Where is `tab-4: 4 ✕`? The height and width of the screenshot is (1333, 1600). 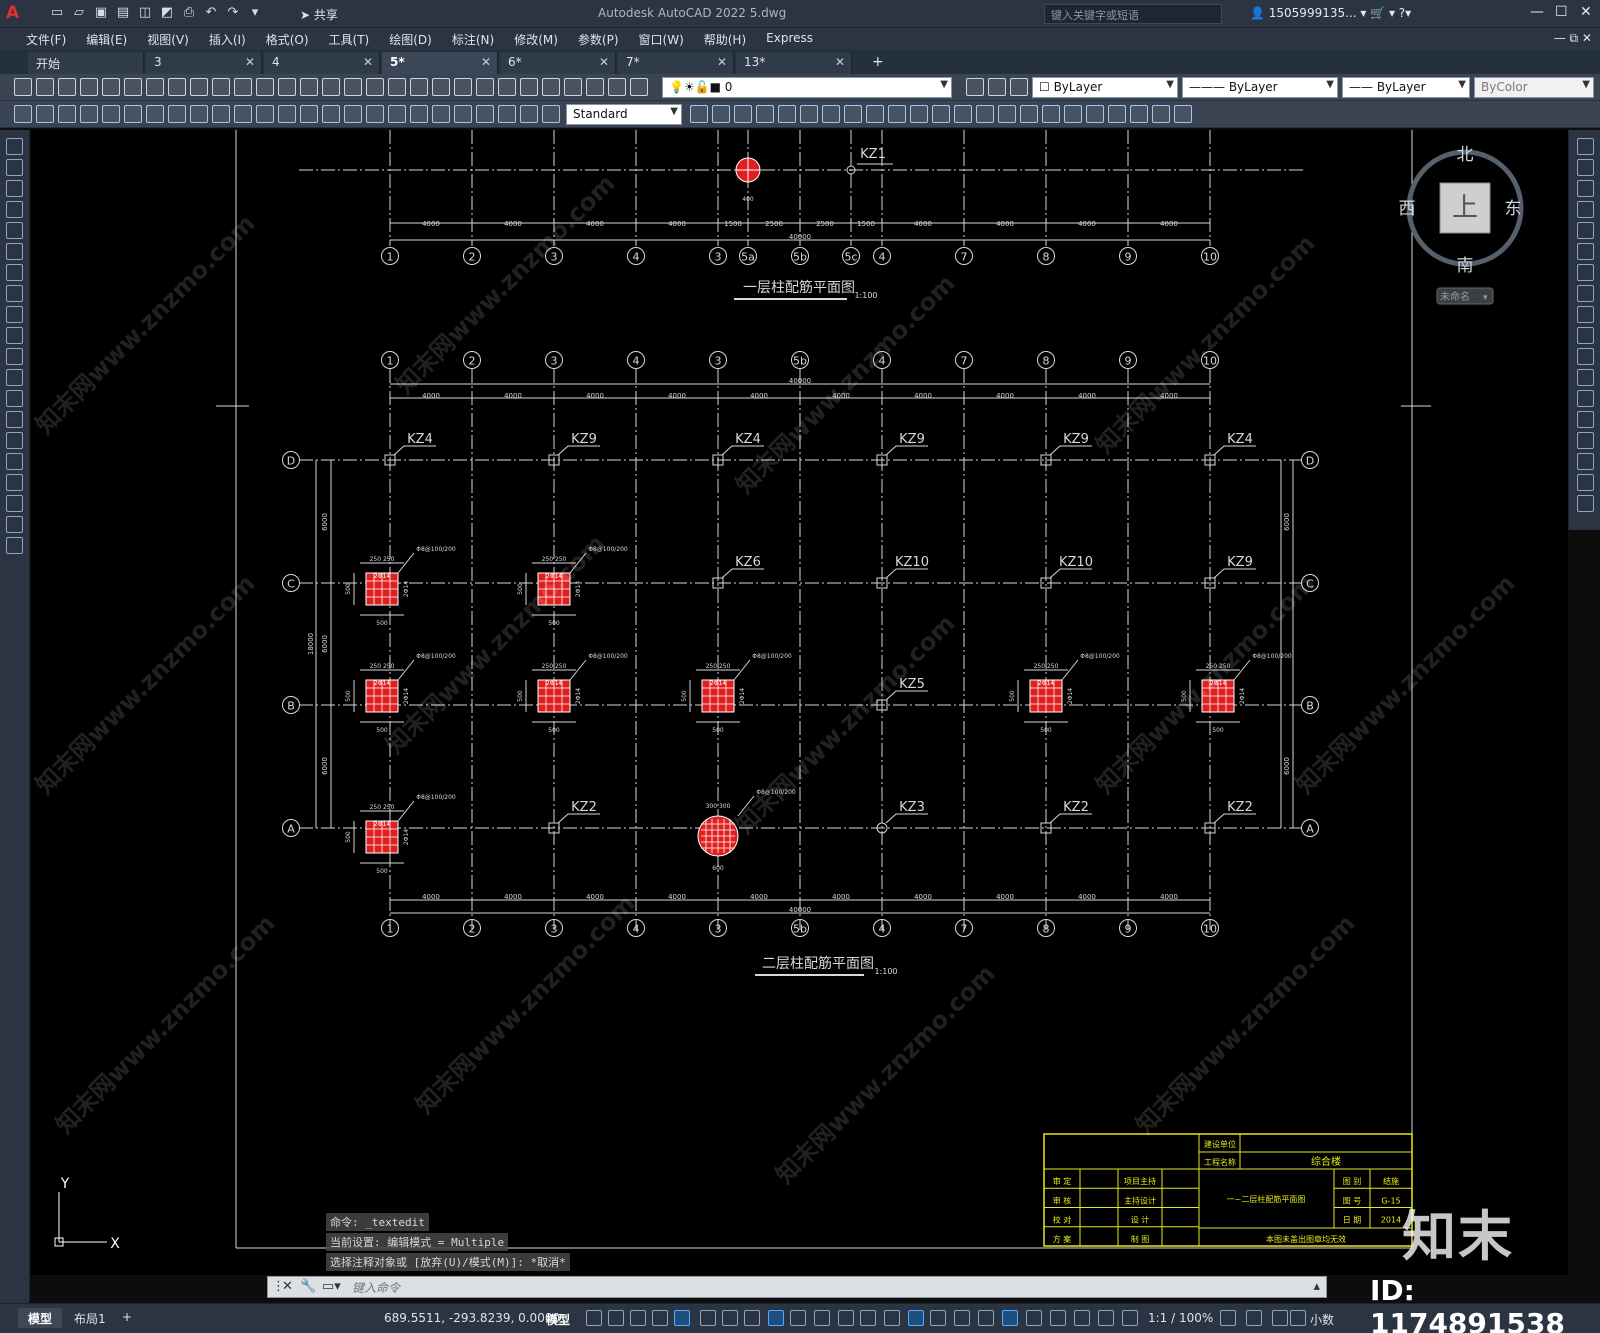 tab-4: 4 ✕ is located at coordinates (322, 63).